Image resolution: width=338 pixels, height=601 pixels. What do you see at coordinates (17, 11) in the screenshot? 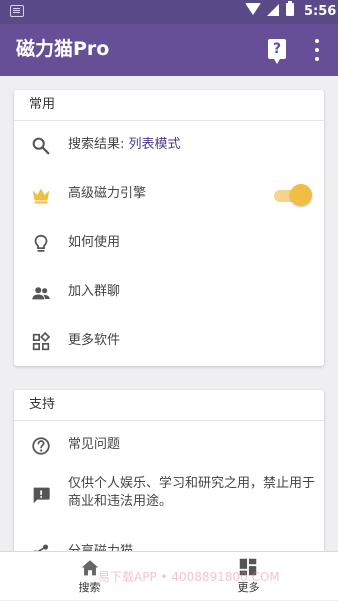
I see `keyboard-icon` at bounding box center [17, 11].